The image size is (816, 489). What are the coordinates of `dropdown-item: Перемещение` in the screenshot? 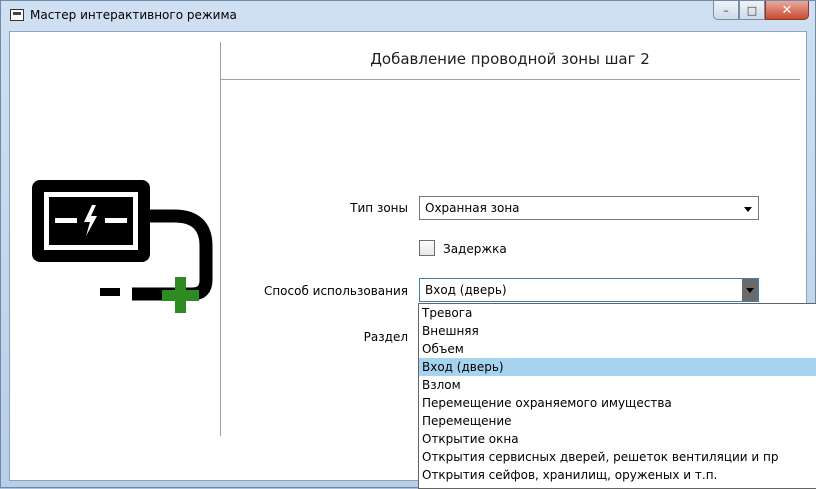 It's located at (617, 421).